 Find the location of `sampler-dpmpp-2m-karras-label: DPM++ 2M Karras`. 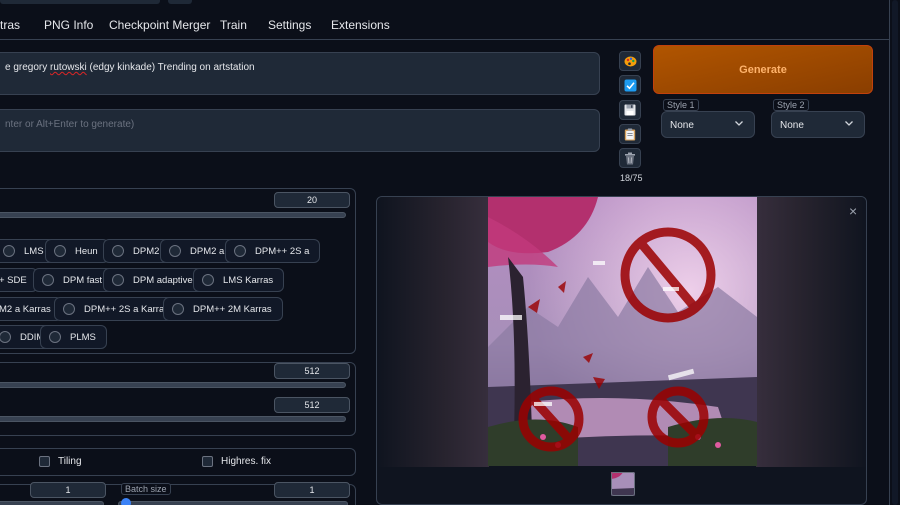

sampler-dpmpp-2m-karras-label: DPM++ 2M Karras is located at coordinates (232, 309).